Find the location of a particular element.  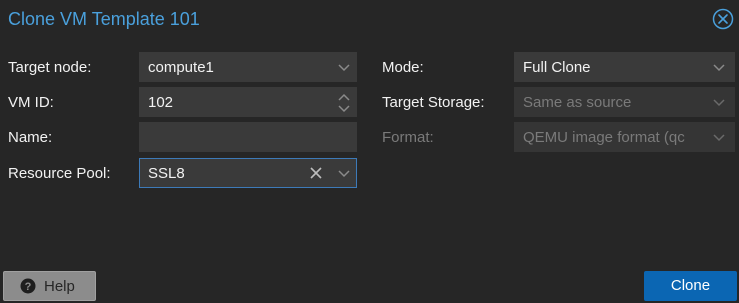

resource-pool-value: SSL8 is located at coordinates (166, 173).